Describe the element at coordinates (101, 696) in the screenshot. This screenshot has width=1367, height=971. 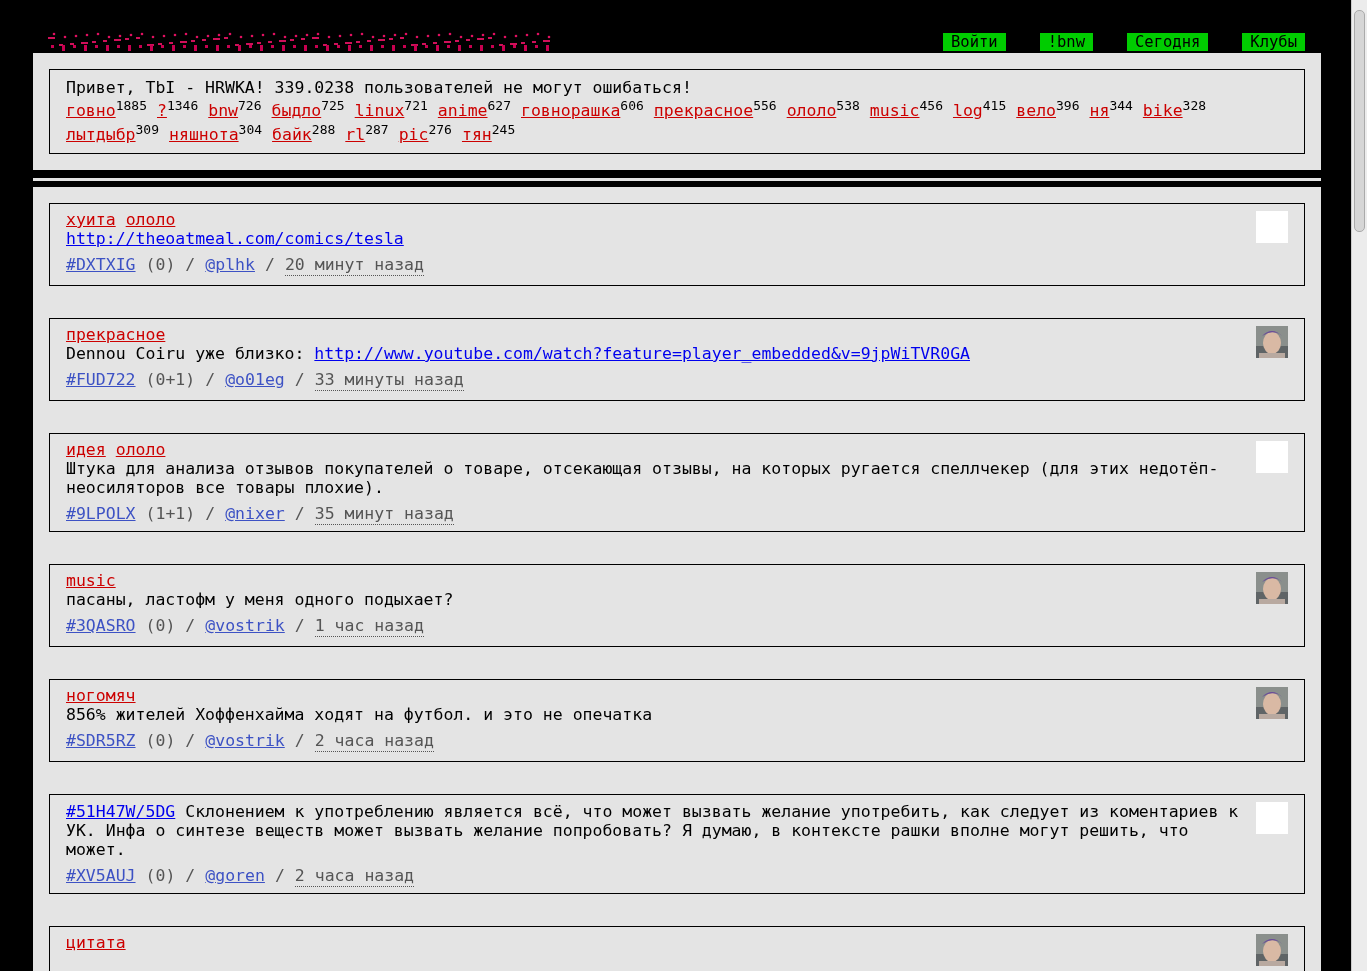
I see `tag-link: ногомяч` at that location.